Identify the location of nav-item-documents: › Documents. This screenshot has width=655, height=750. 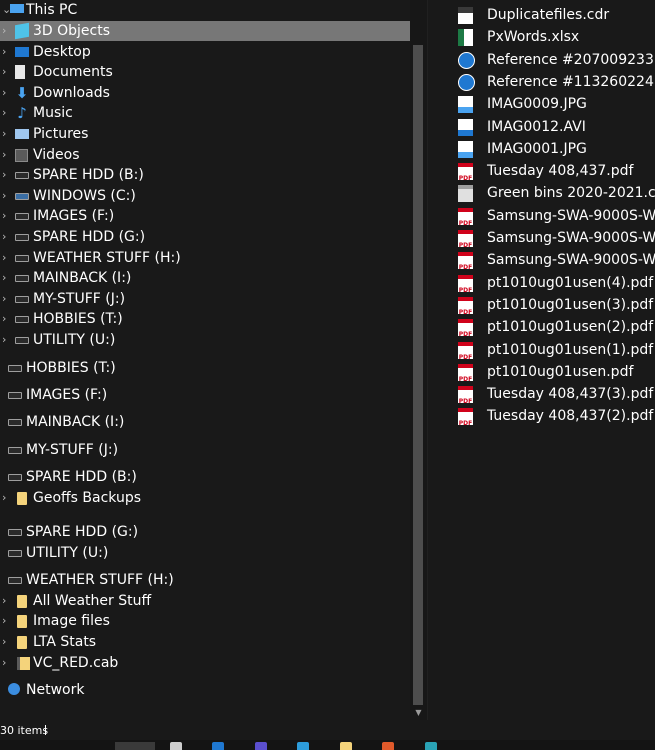
(205, 72).